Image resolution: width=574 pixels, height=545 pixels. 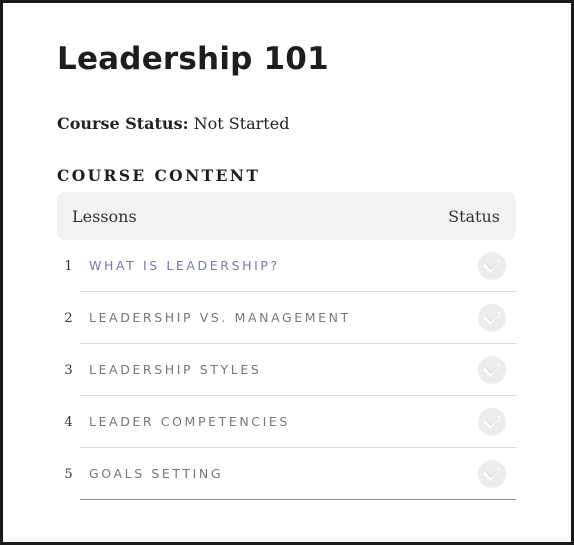 What do you see at coordinates (104, 216) in the screenshot?
I see `lessons-column-header: Lessons` at bounding box center [104, 216].